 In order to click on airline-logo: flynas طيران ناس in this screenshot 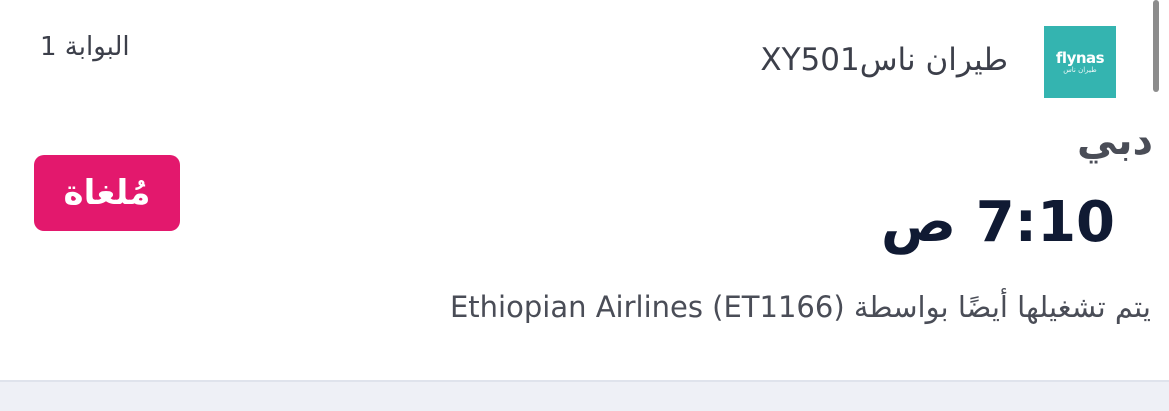, I will do `click(1080, 62)`.